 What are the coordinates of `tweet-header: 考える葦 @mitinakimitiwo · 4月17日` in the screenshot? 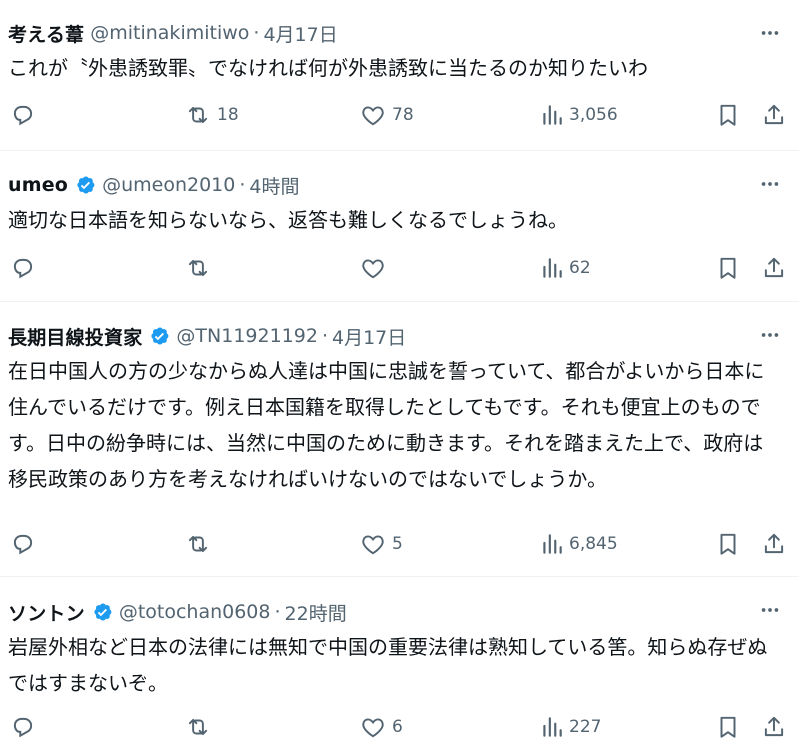 It's located at (403, 33).